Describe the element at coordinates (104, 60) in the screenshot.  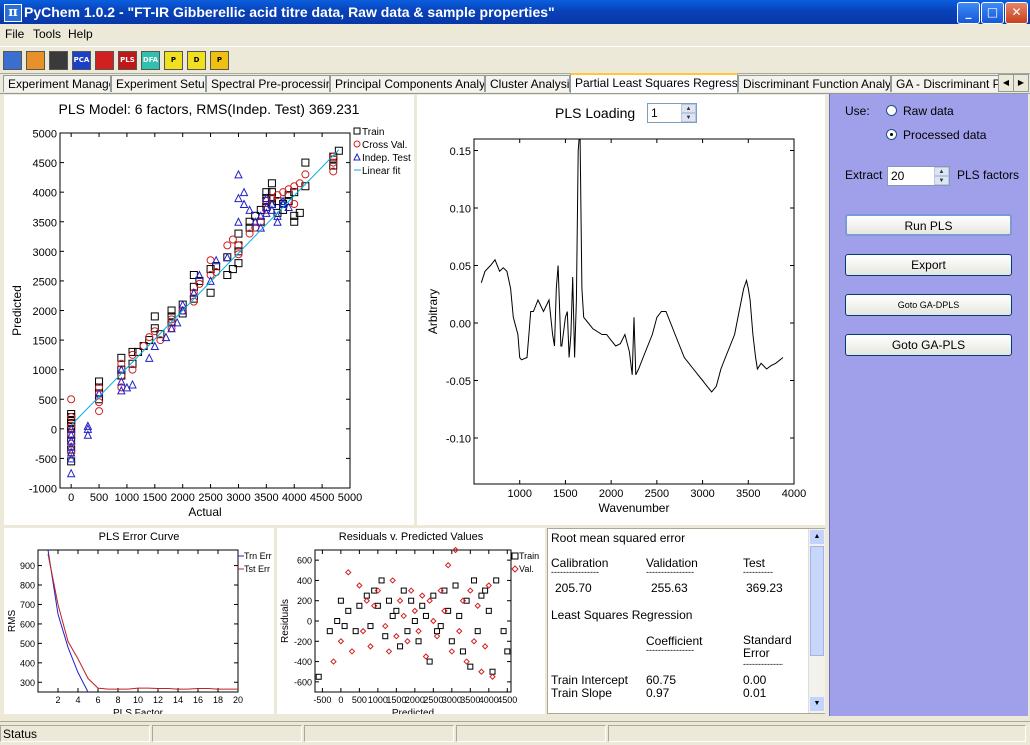
I see `cluster-icon` at that location.